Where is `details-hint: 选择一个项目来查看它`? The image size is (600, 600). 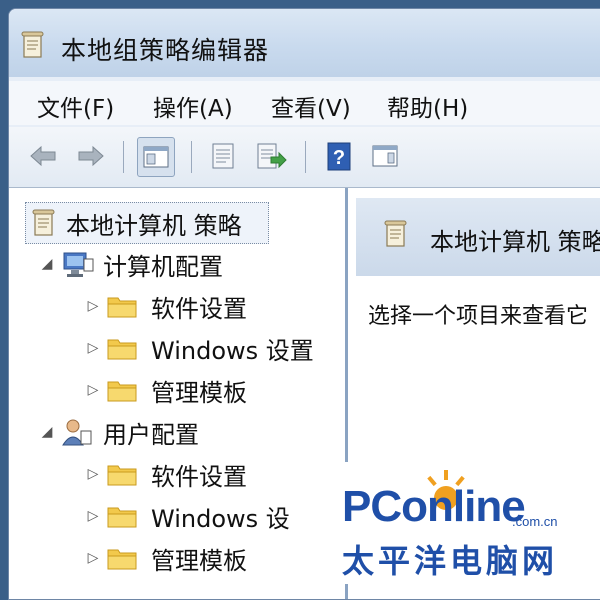 details-hint: 选择一个项目来查看它 is located at coordinates (478, 316).